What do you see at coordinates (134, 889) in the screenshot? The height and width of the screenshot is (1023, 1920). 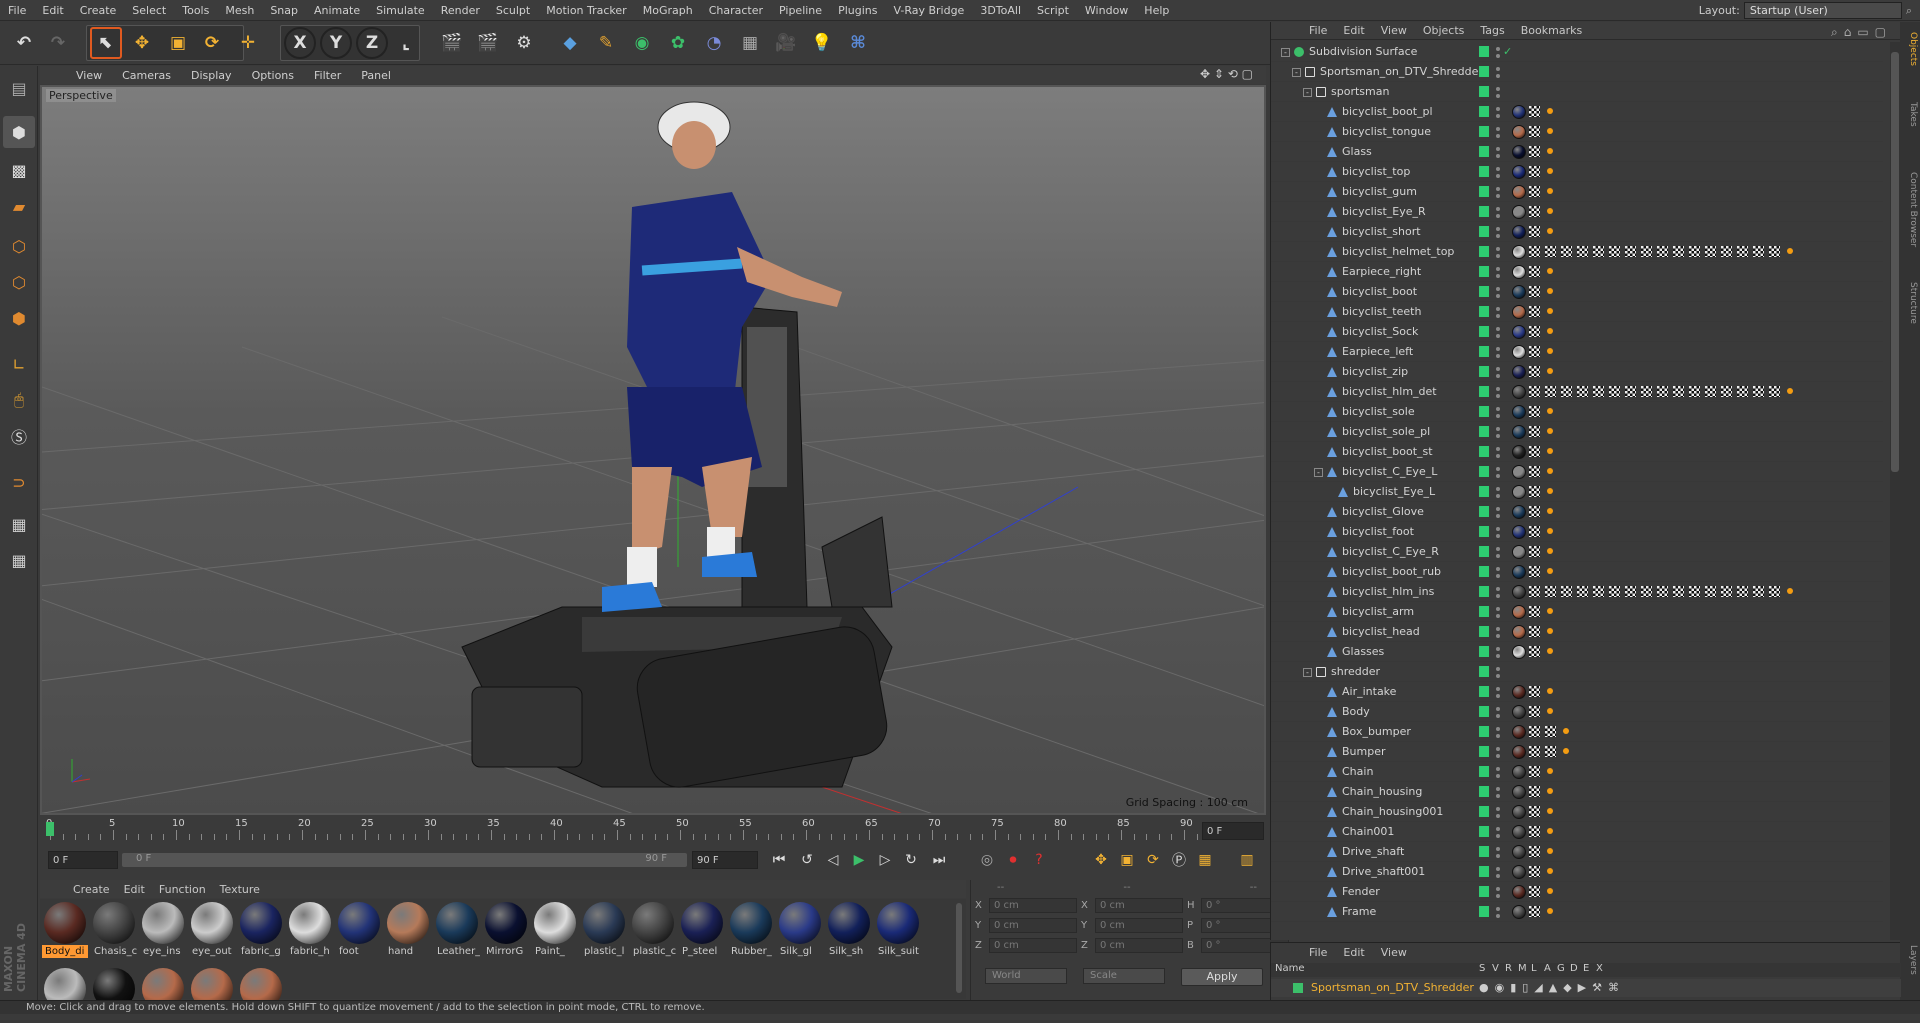 I see `material-menu-edit: Edit` at bounding box center [134, 889].